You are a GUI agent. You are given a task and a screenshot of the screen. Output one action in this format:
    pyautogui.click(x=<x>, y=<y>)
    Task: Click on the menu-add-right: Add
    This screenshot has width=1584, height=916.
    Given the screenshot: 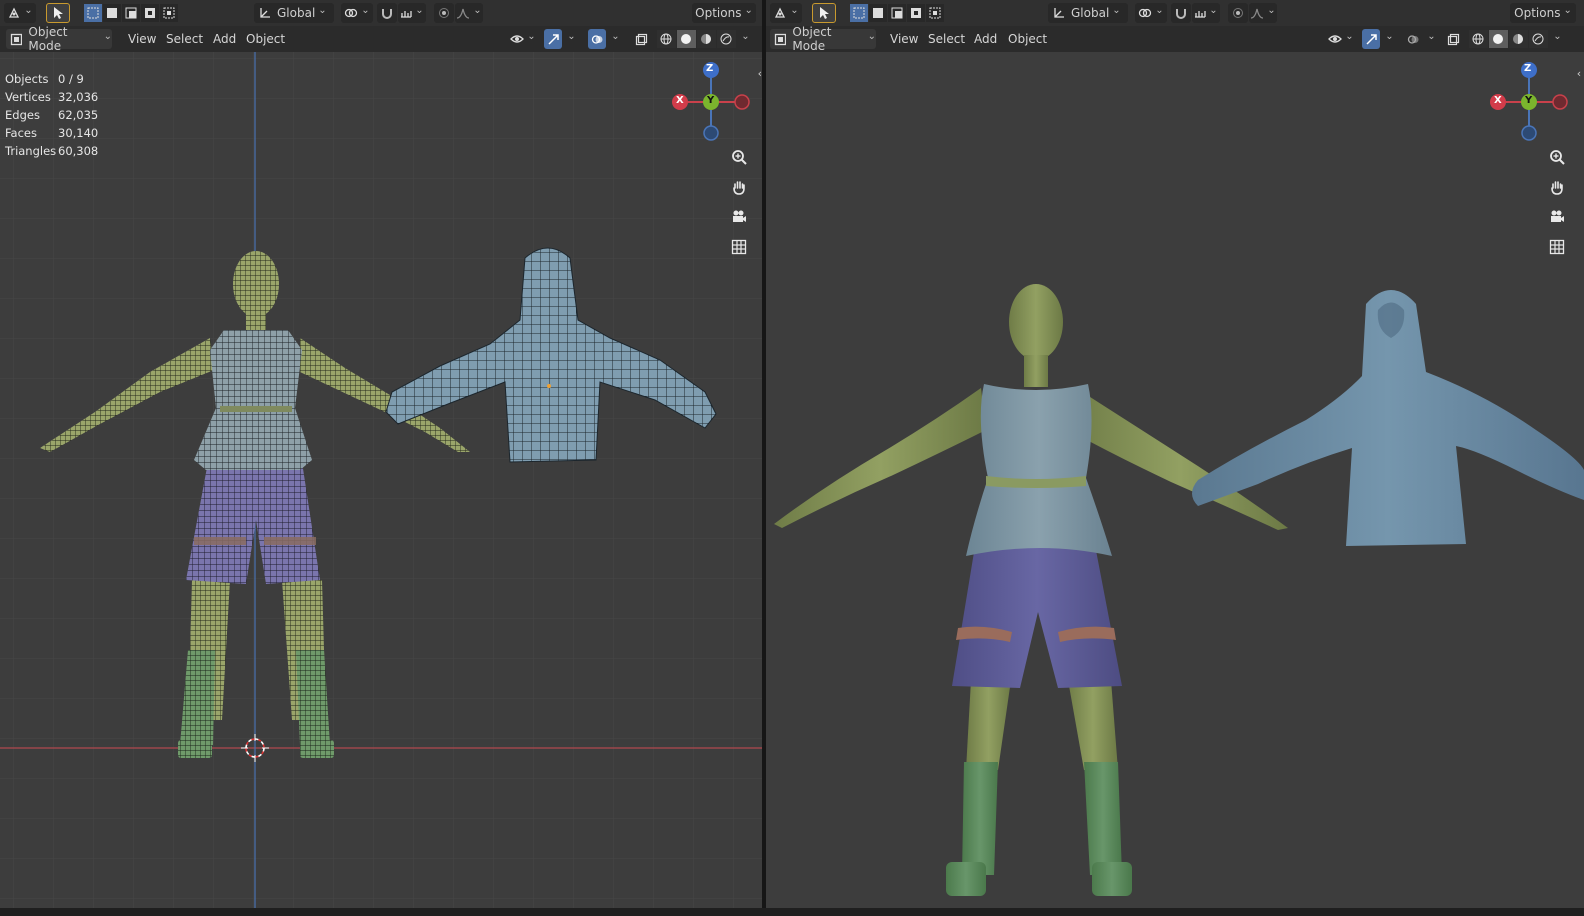 What is the action you would take?
    pyautogui.click(x=985, y=39)
    